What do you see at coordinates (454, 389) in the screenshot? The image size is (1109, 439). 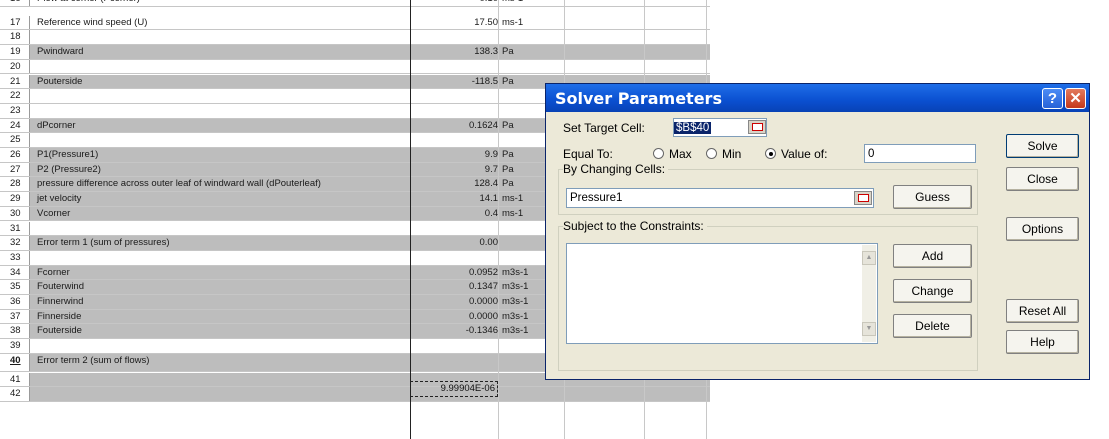 I see `selected-cell-b40: 9.99904E-06` at bounding box center [454, 389].